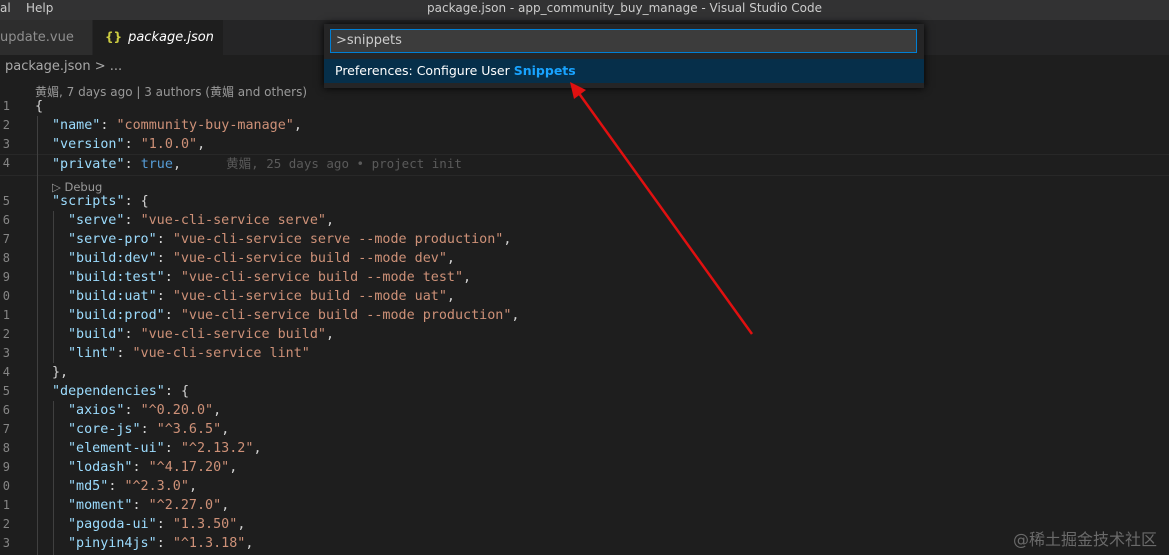  What do you see at coordinates (578, 90) in the screenshot?
I see `arrow-head` at bounding box center [578, 90].